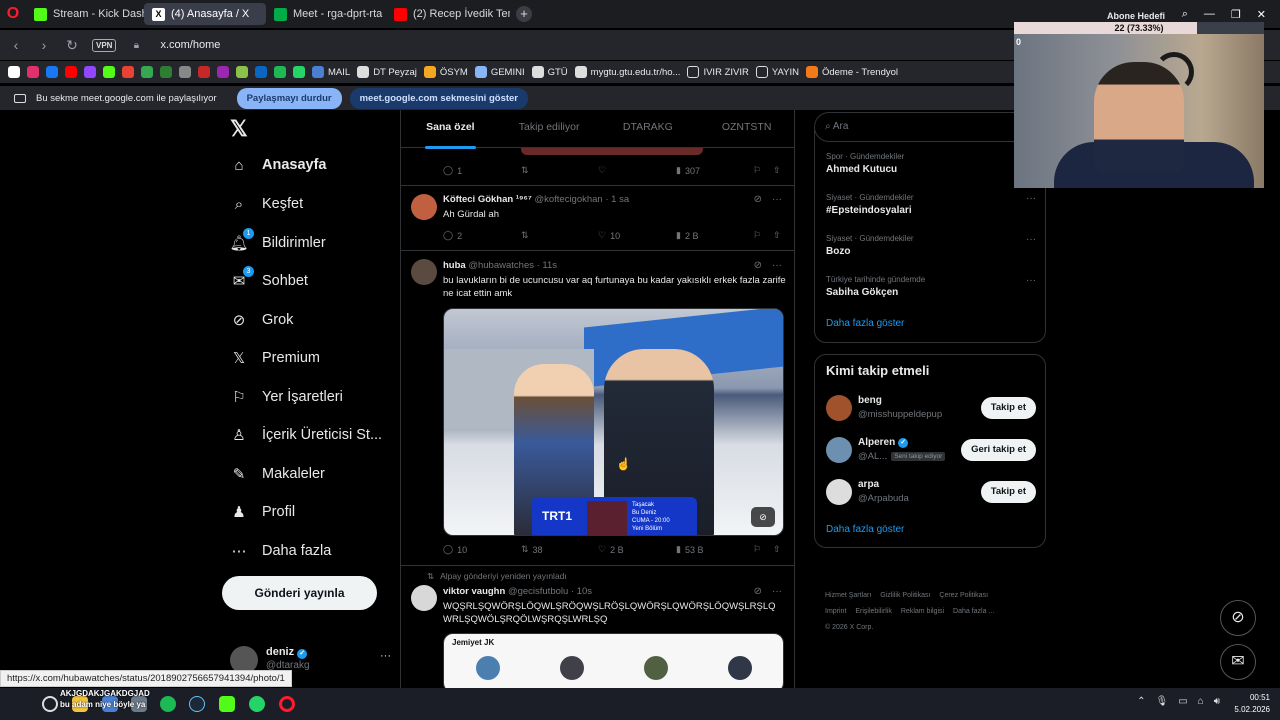  What do you see at coordinates (299, 593) in the screenshot?
I see `post-button: Gönderi yayınla` at bounding box center [299, 593].